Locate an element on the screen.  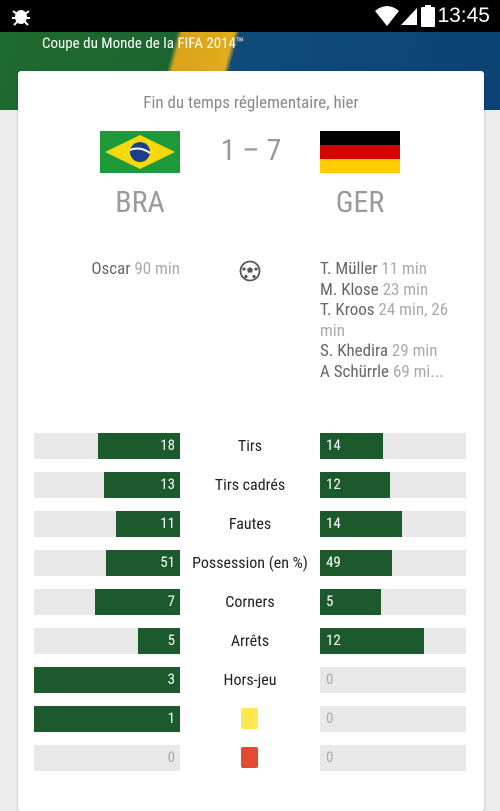
scorer-name: T. Kroos is located at coordinates (347, 310).